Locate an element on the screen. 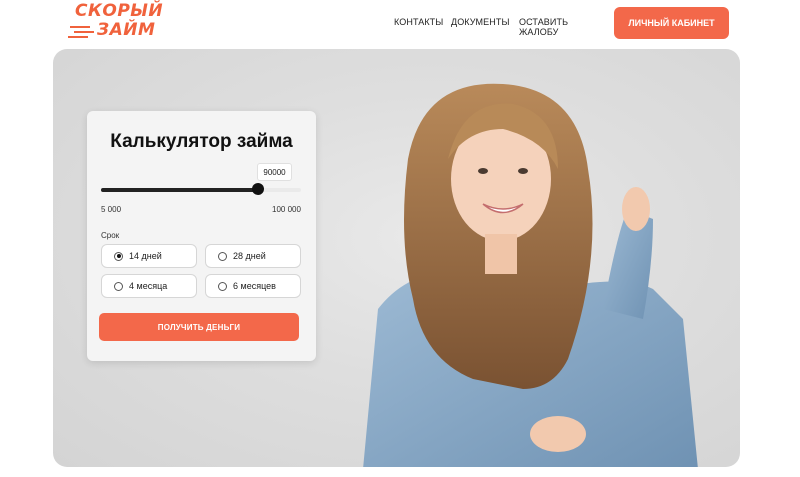 This screenshot has width=800, height=477. term-option-14-days: 14 дней is located at coordinates (149, 256).